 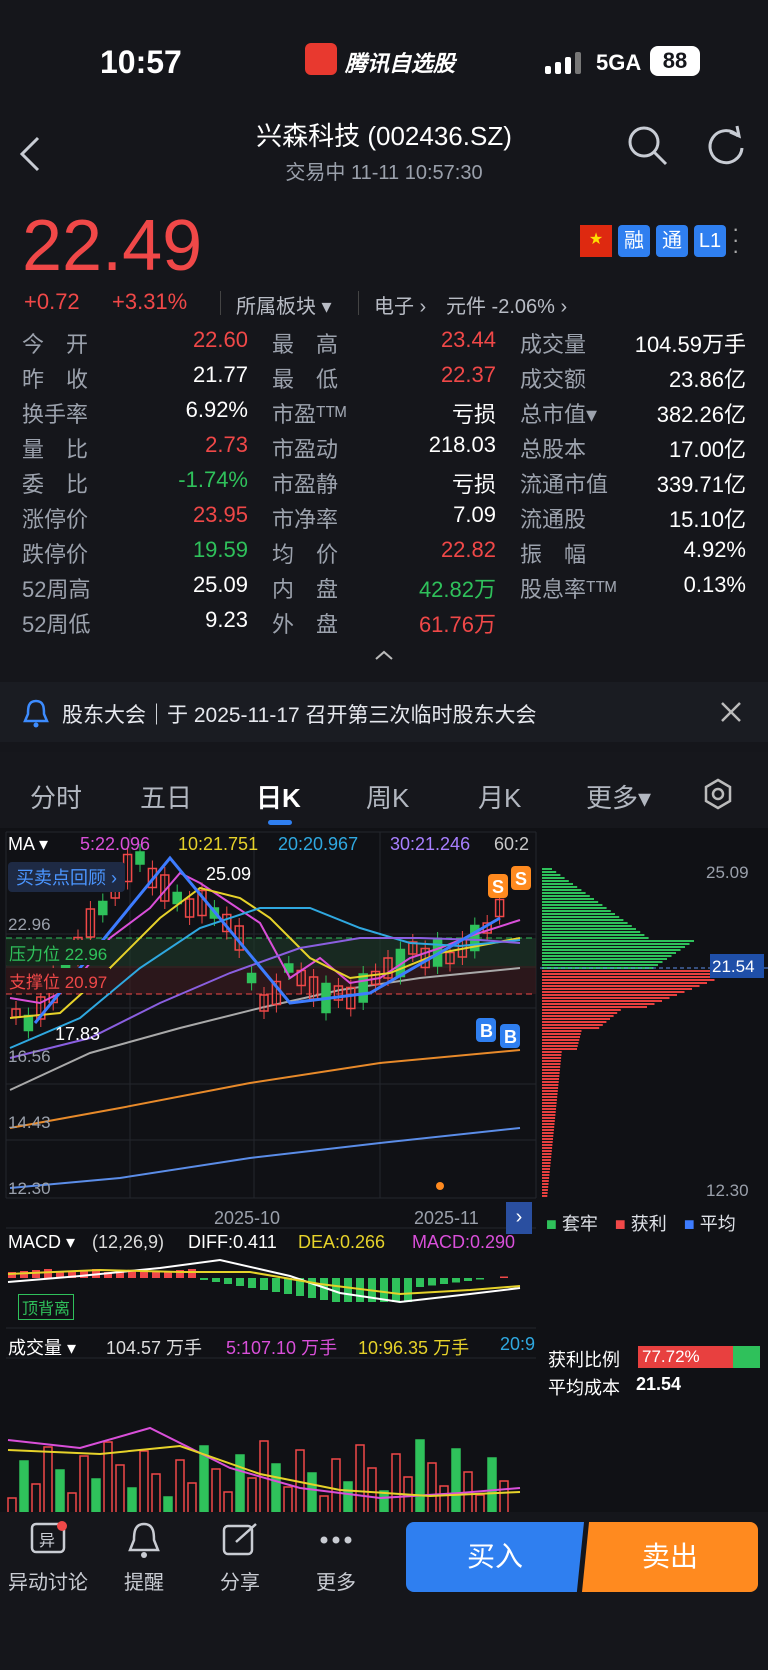 I want to click on legend-average: 平均, so click(x=717, y=1224).